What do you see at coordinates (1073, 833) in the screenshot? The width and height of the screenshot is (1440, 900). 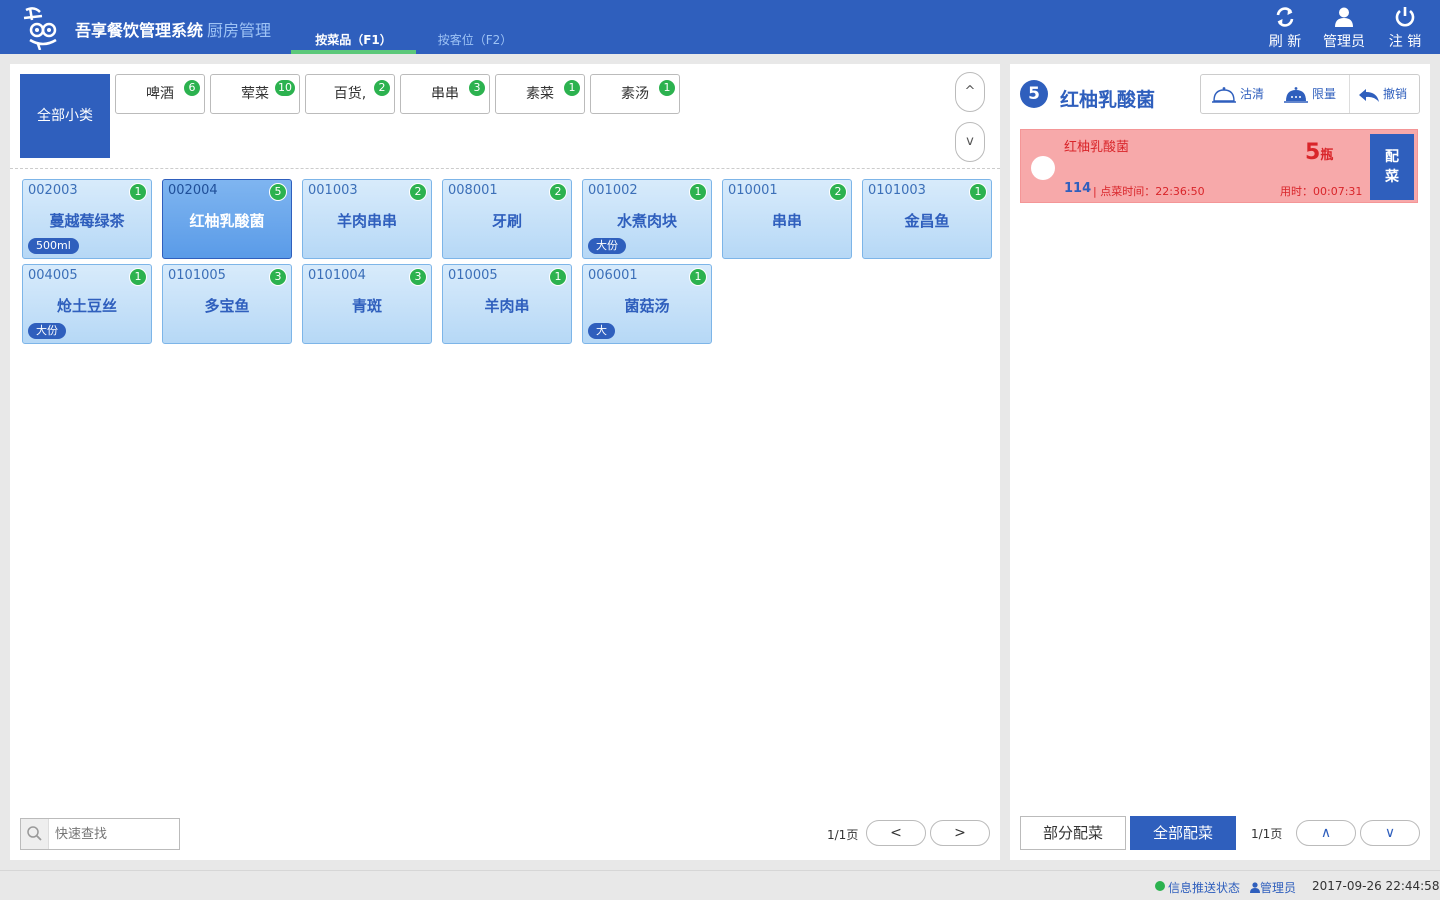 I see `partial-assign-button: 部分配菜` at bounding box center [1073, 833].